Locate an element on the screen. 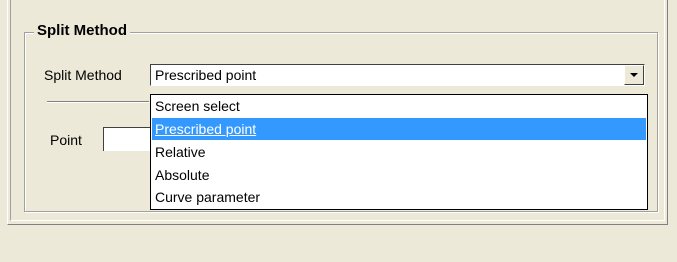 The height and width of the screenshot is (262, 677). dropdown-option-absolute: Absolute is located at coordinates (399, 175).